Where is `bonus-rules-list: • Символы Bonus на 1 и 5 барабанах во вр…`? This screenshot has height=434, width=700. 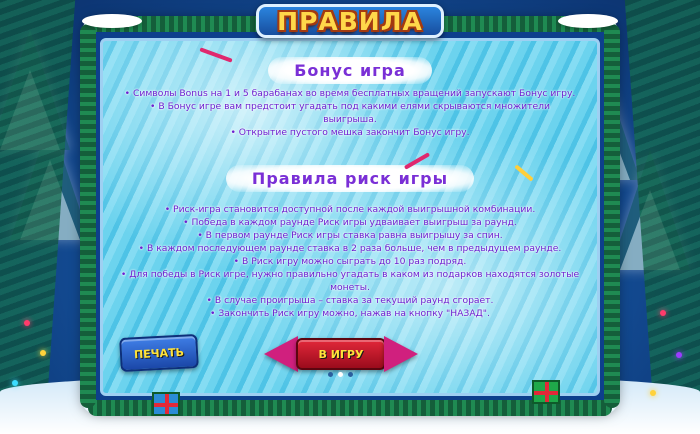
bonus-rules-list: • Символы Bonus на 1 и 5 барабанах во вр… is located at coordinates (350, 113).